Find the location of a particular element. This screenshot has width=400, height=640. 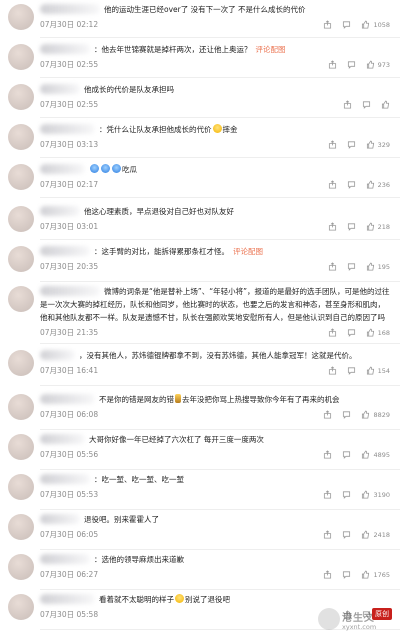

like-button: 154 is located at coordinates (378, 370).